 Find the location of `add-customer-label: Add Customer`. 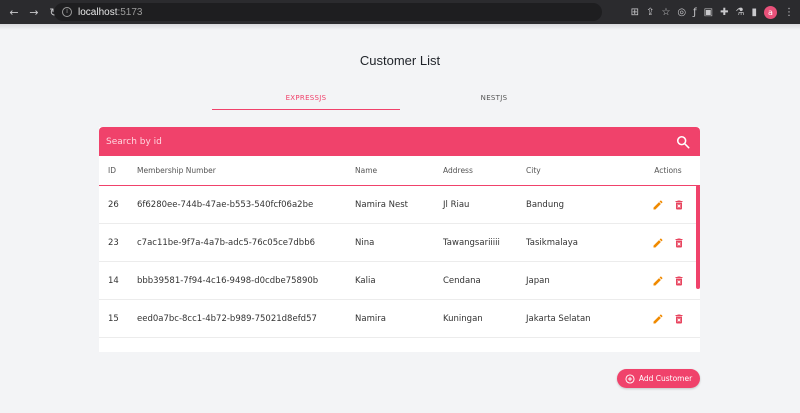

add-customer-label: Add Customer is located at coordinates (665, 378).